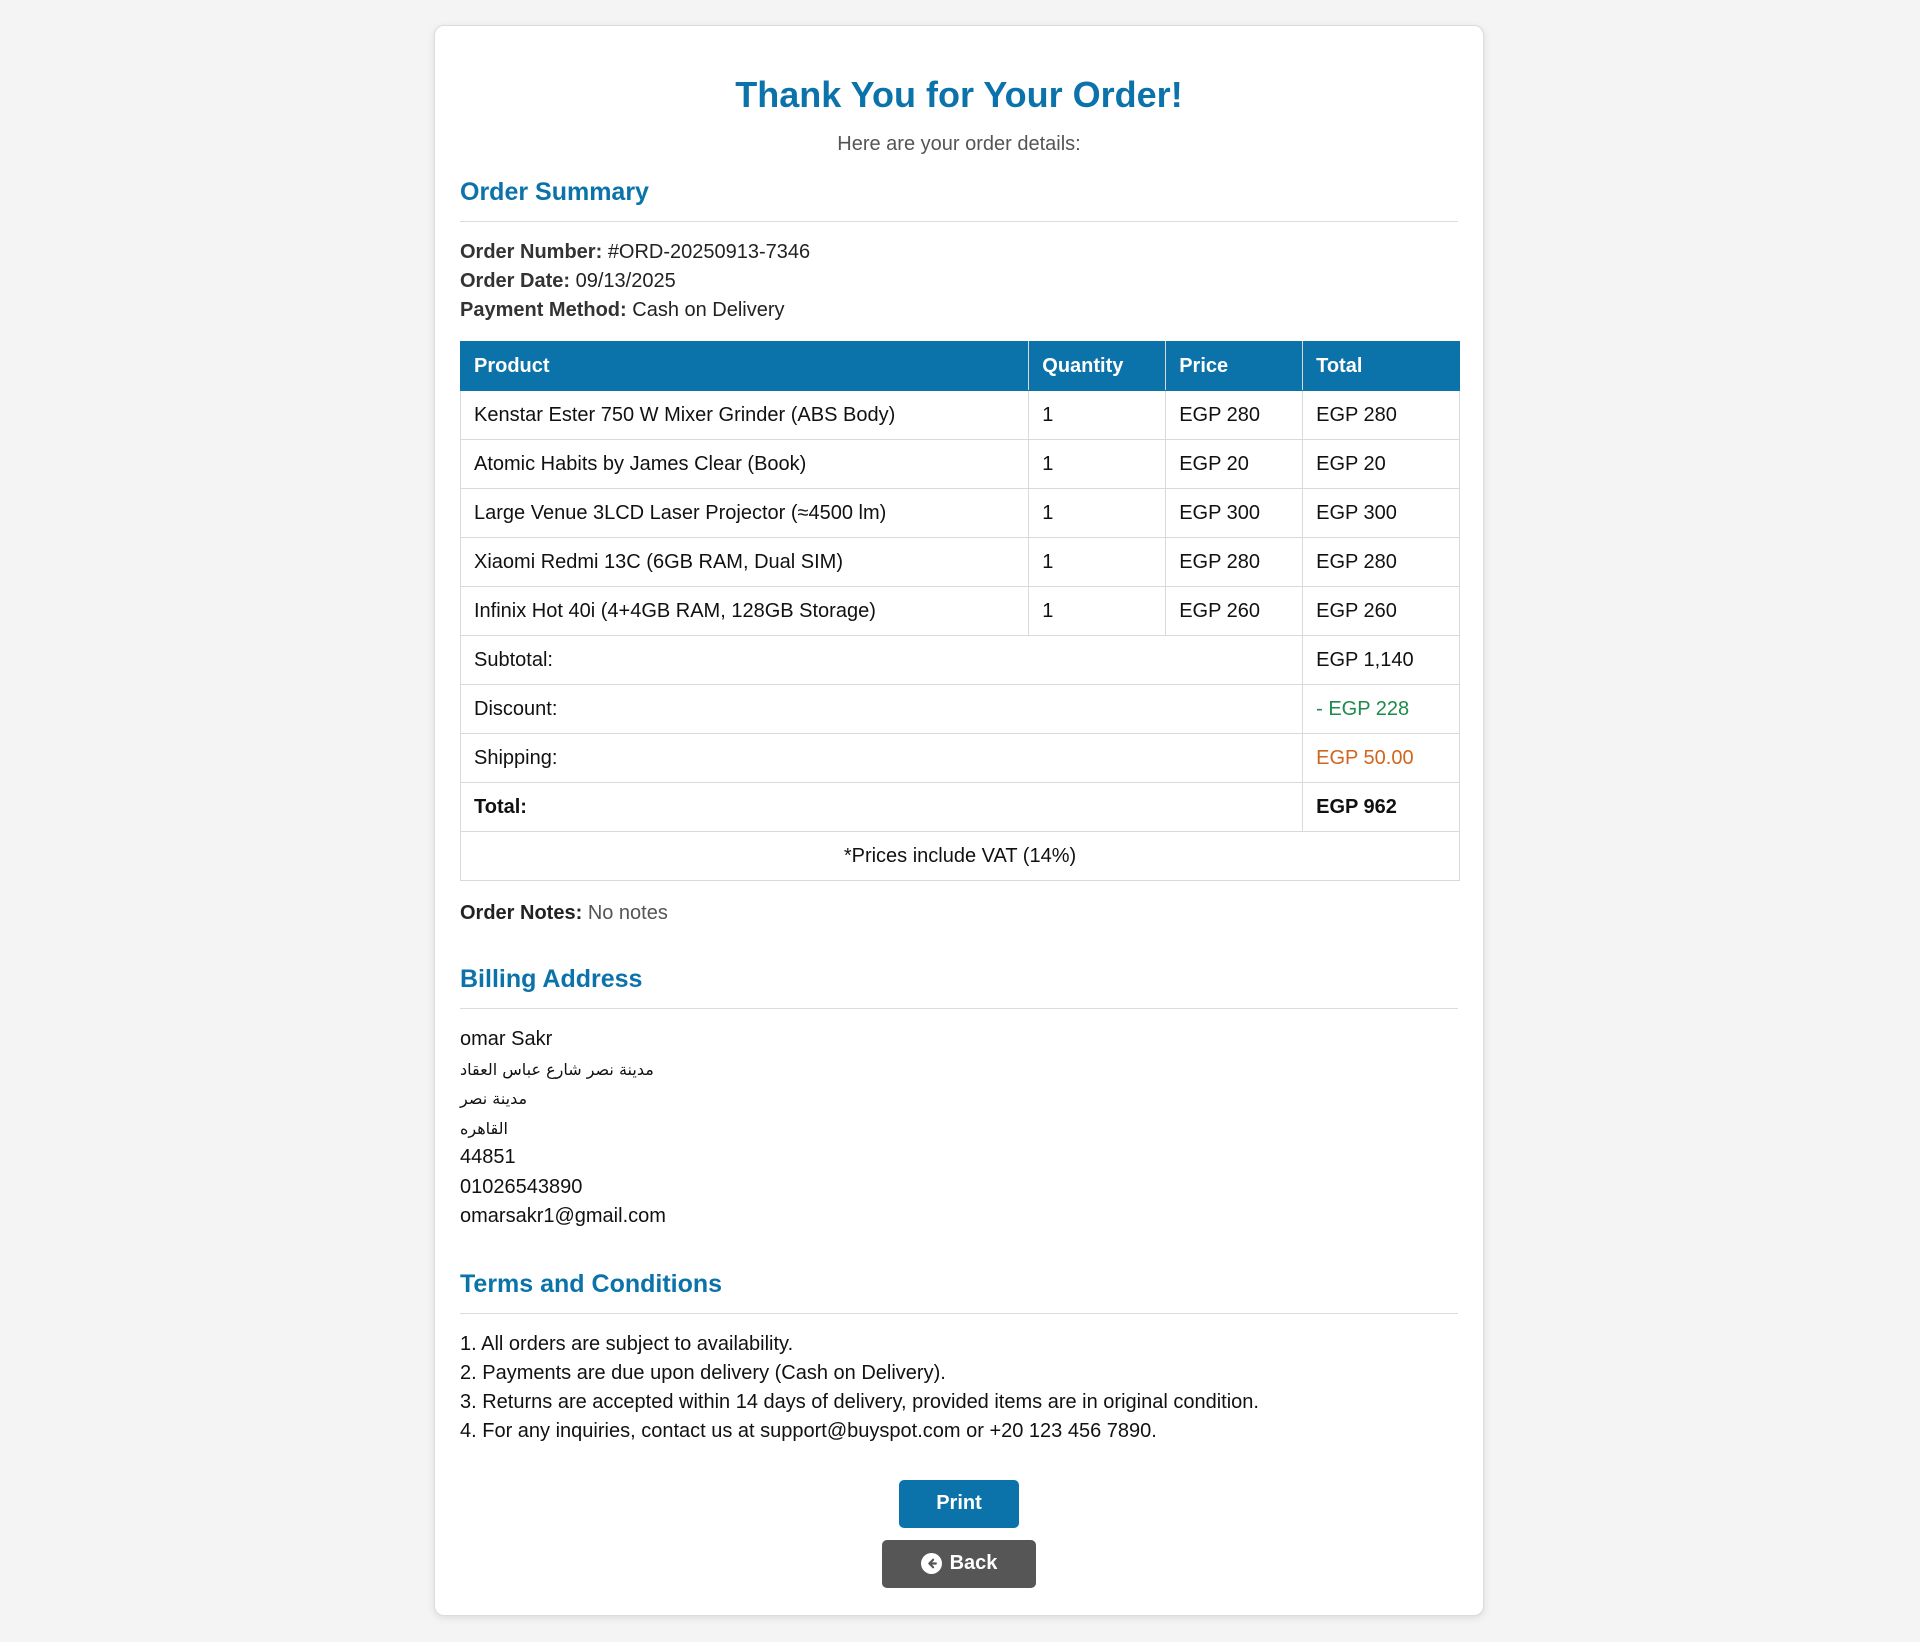  What do you see at coordinates (484, 1128) in the screenshot?
I see `billing-city: القاهره` at bounding box center [484, 1128].